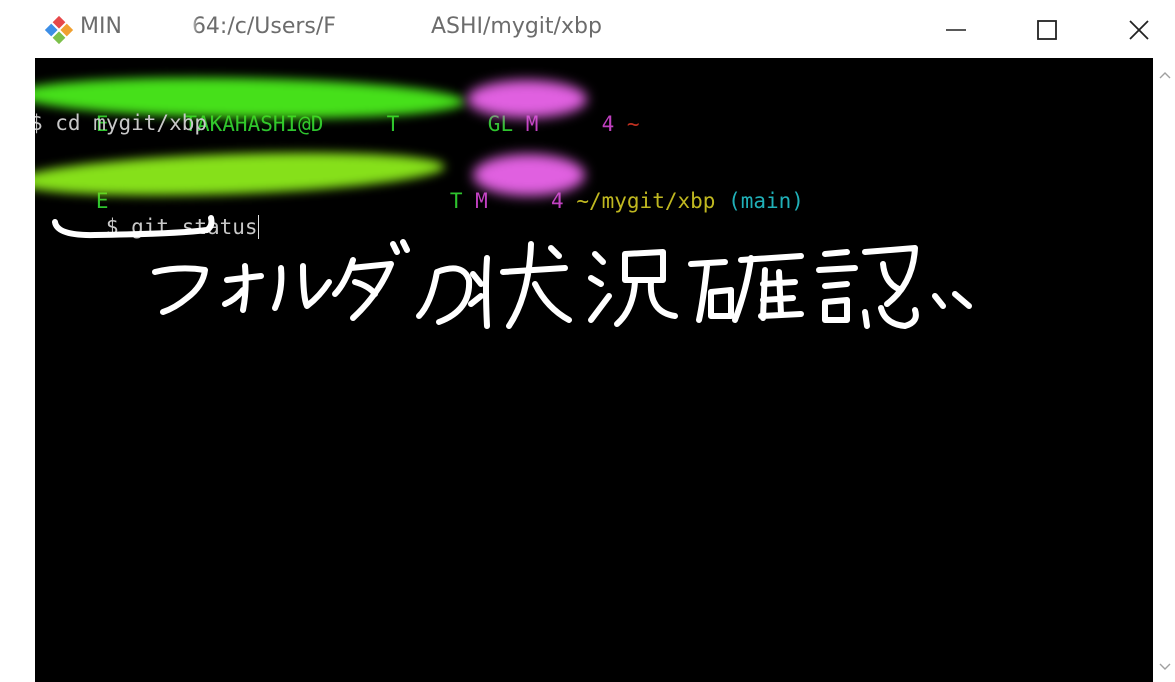 This screenshot has width=1175, height=682. I want to click on prompt-line-1: E TAKAHASHI@D T GL M 4 ~, so click(337, 110).